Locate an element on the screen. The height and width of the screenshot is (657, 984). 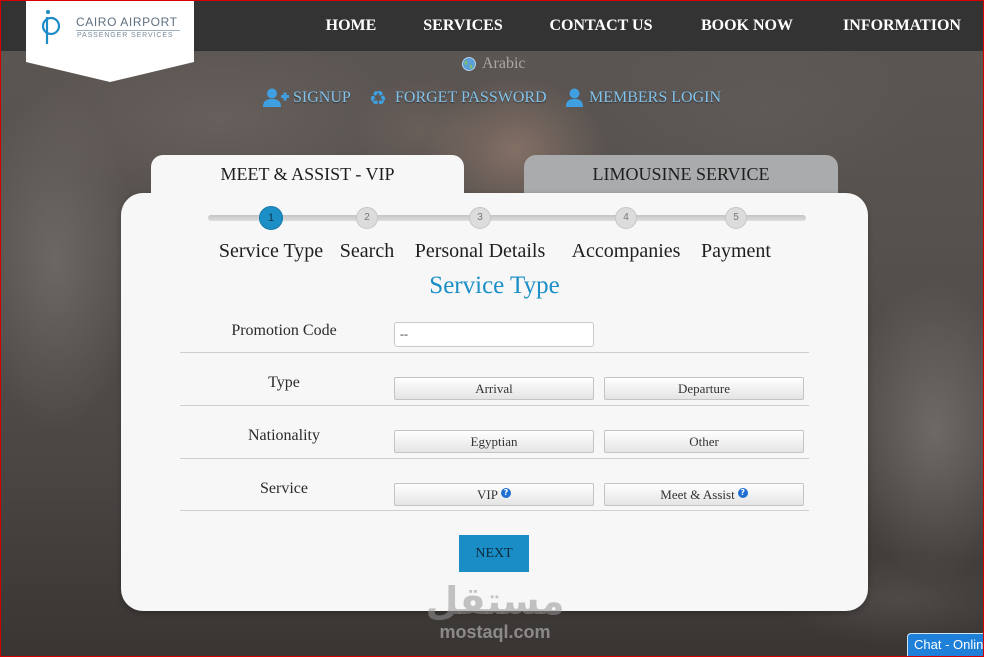
vip-button: VIP is located at coordinates (494, 494).